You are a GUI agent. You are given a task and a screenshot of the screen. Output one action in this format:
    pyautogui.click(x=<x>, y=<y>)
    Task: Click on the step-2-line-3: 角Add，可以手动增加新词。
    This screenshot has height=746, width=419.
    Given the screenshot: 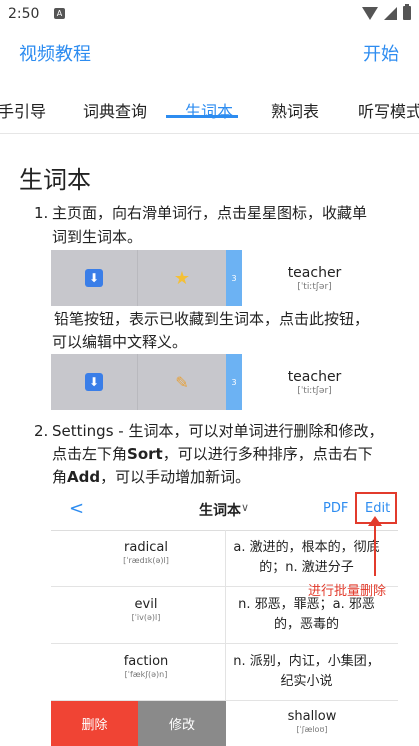 What is the action you would take?
    pyautogui.click(x=151, y=477)
    